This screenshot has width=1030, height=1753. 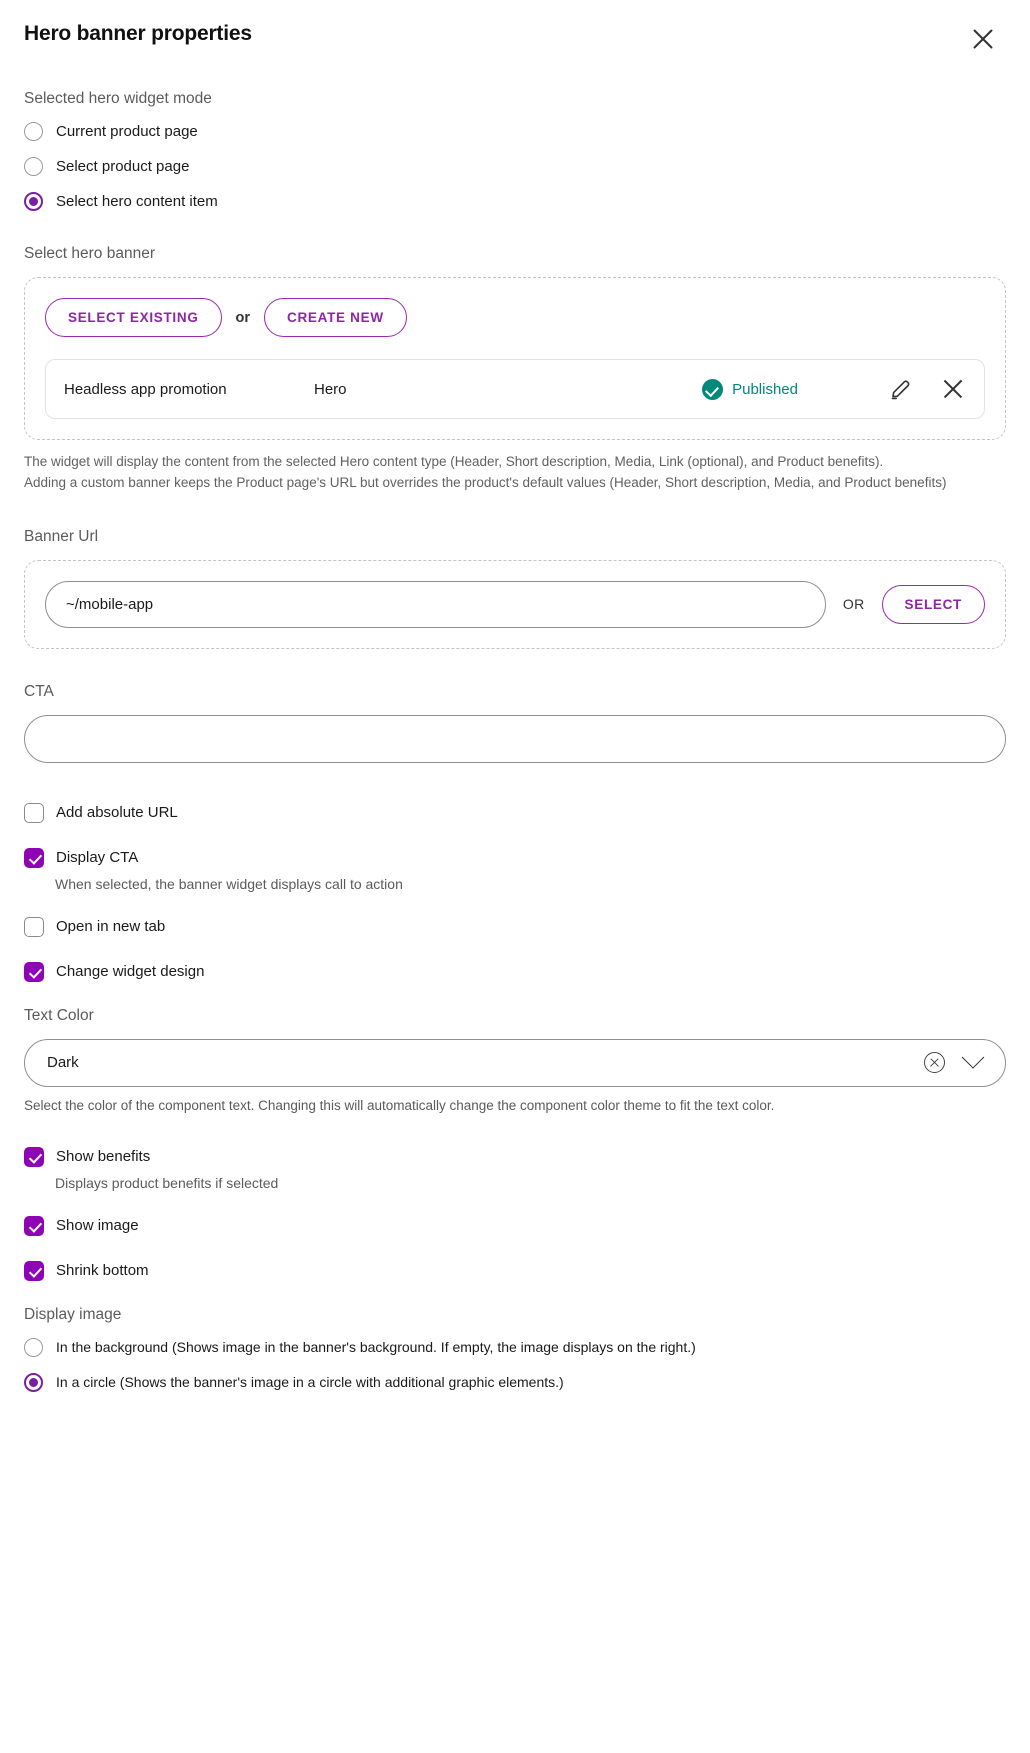 I want to click on option-shrink-bottom: Shrink bottom, so click(x=515, y=1270).